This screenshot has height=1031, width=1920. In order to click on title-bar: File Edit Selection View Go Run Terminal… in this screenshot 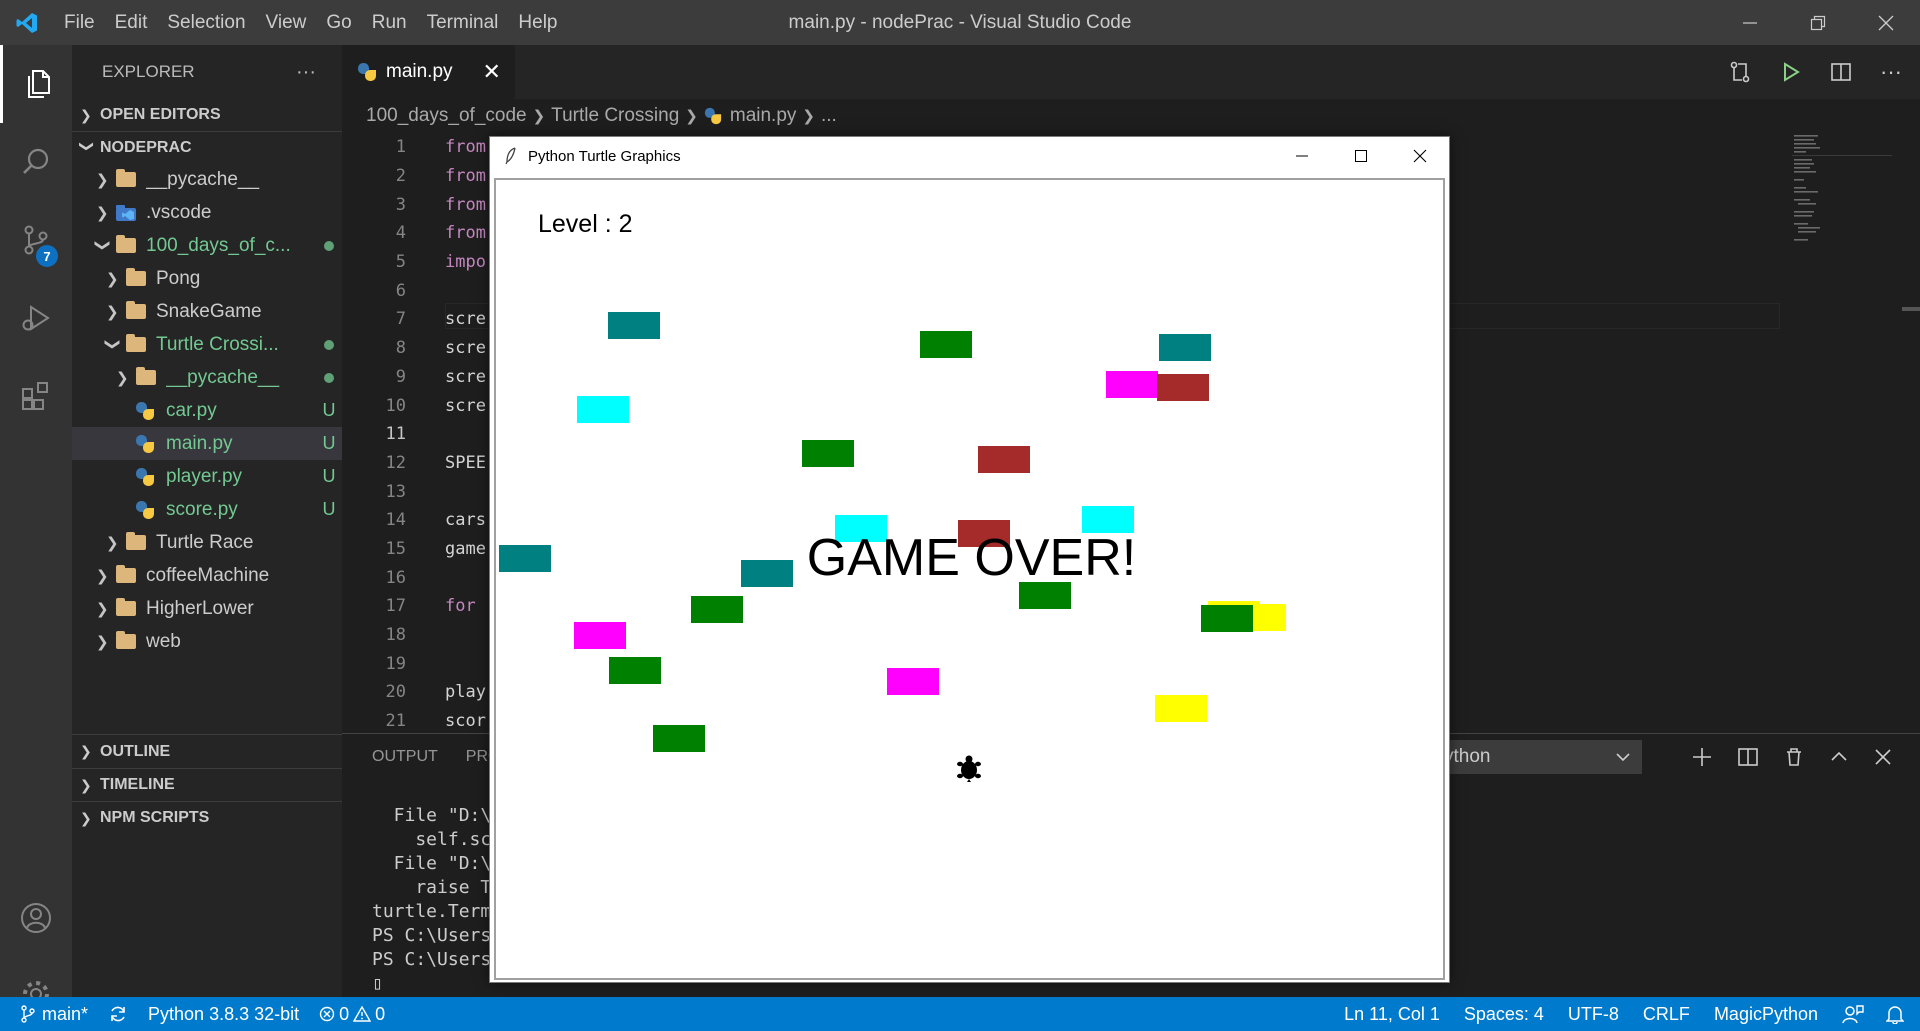, I will do `click(960, 22)`.